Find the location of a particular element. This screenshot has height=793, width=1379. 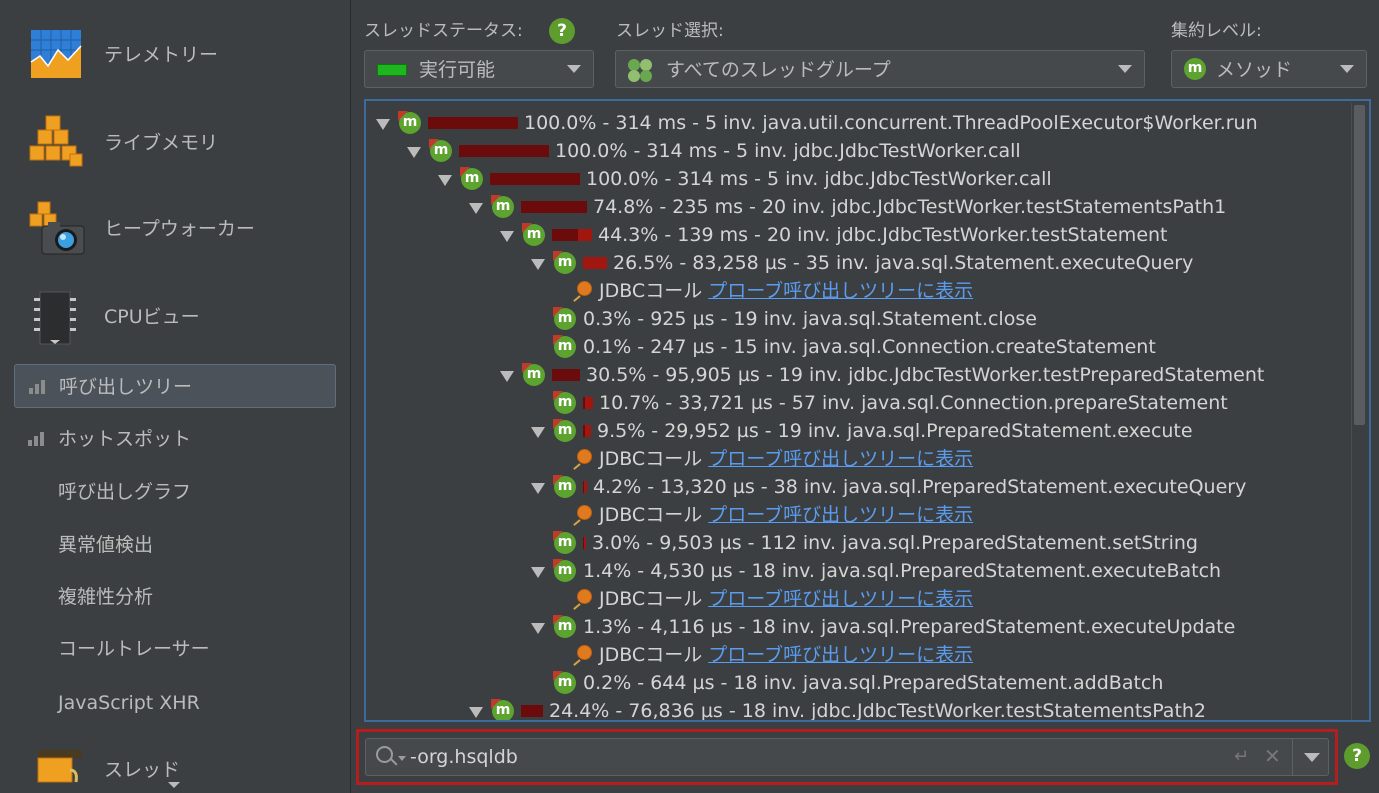

divider is located at coordinates (1292, 757).